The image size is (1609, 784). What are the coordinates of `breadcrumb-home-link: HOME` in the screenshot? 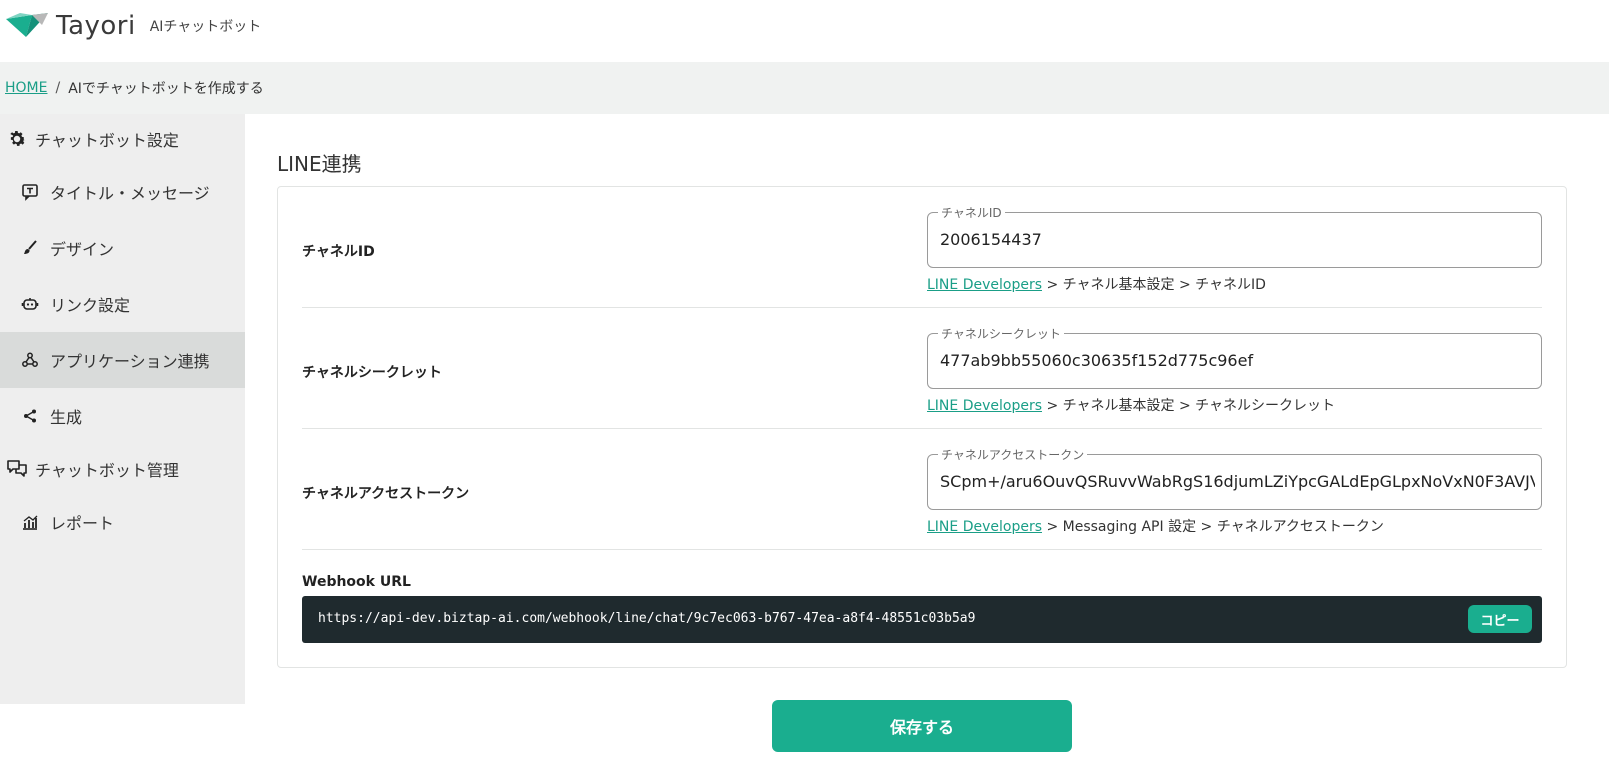 It's located at (26, 88).